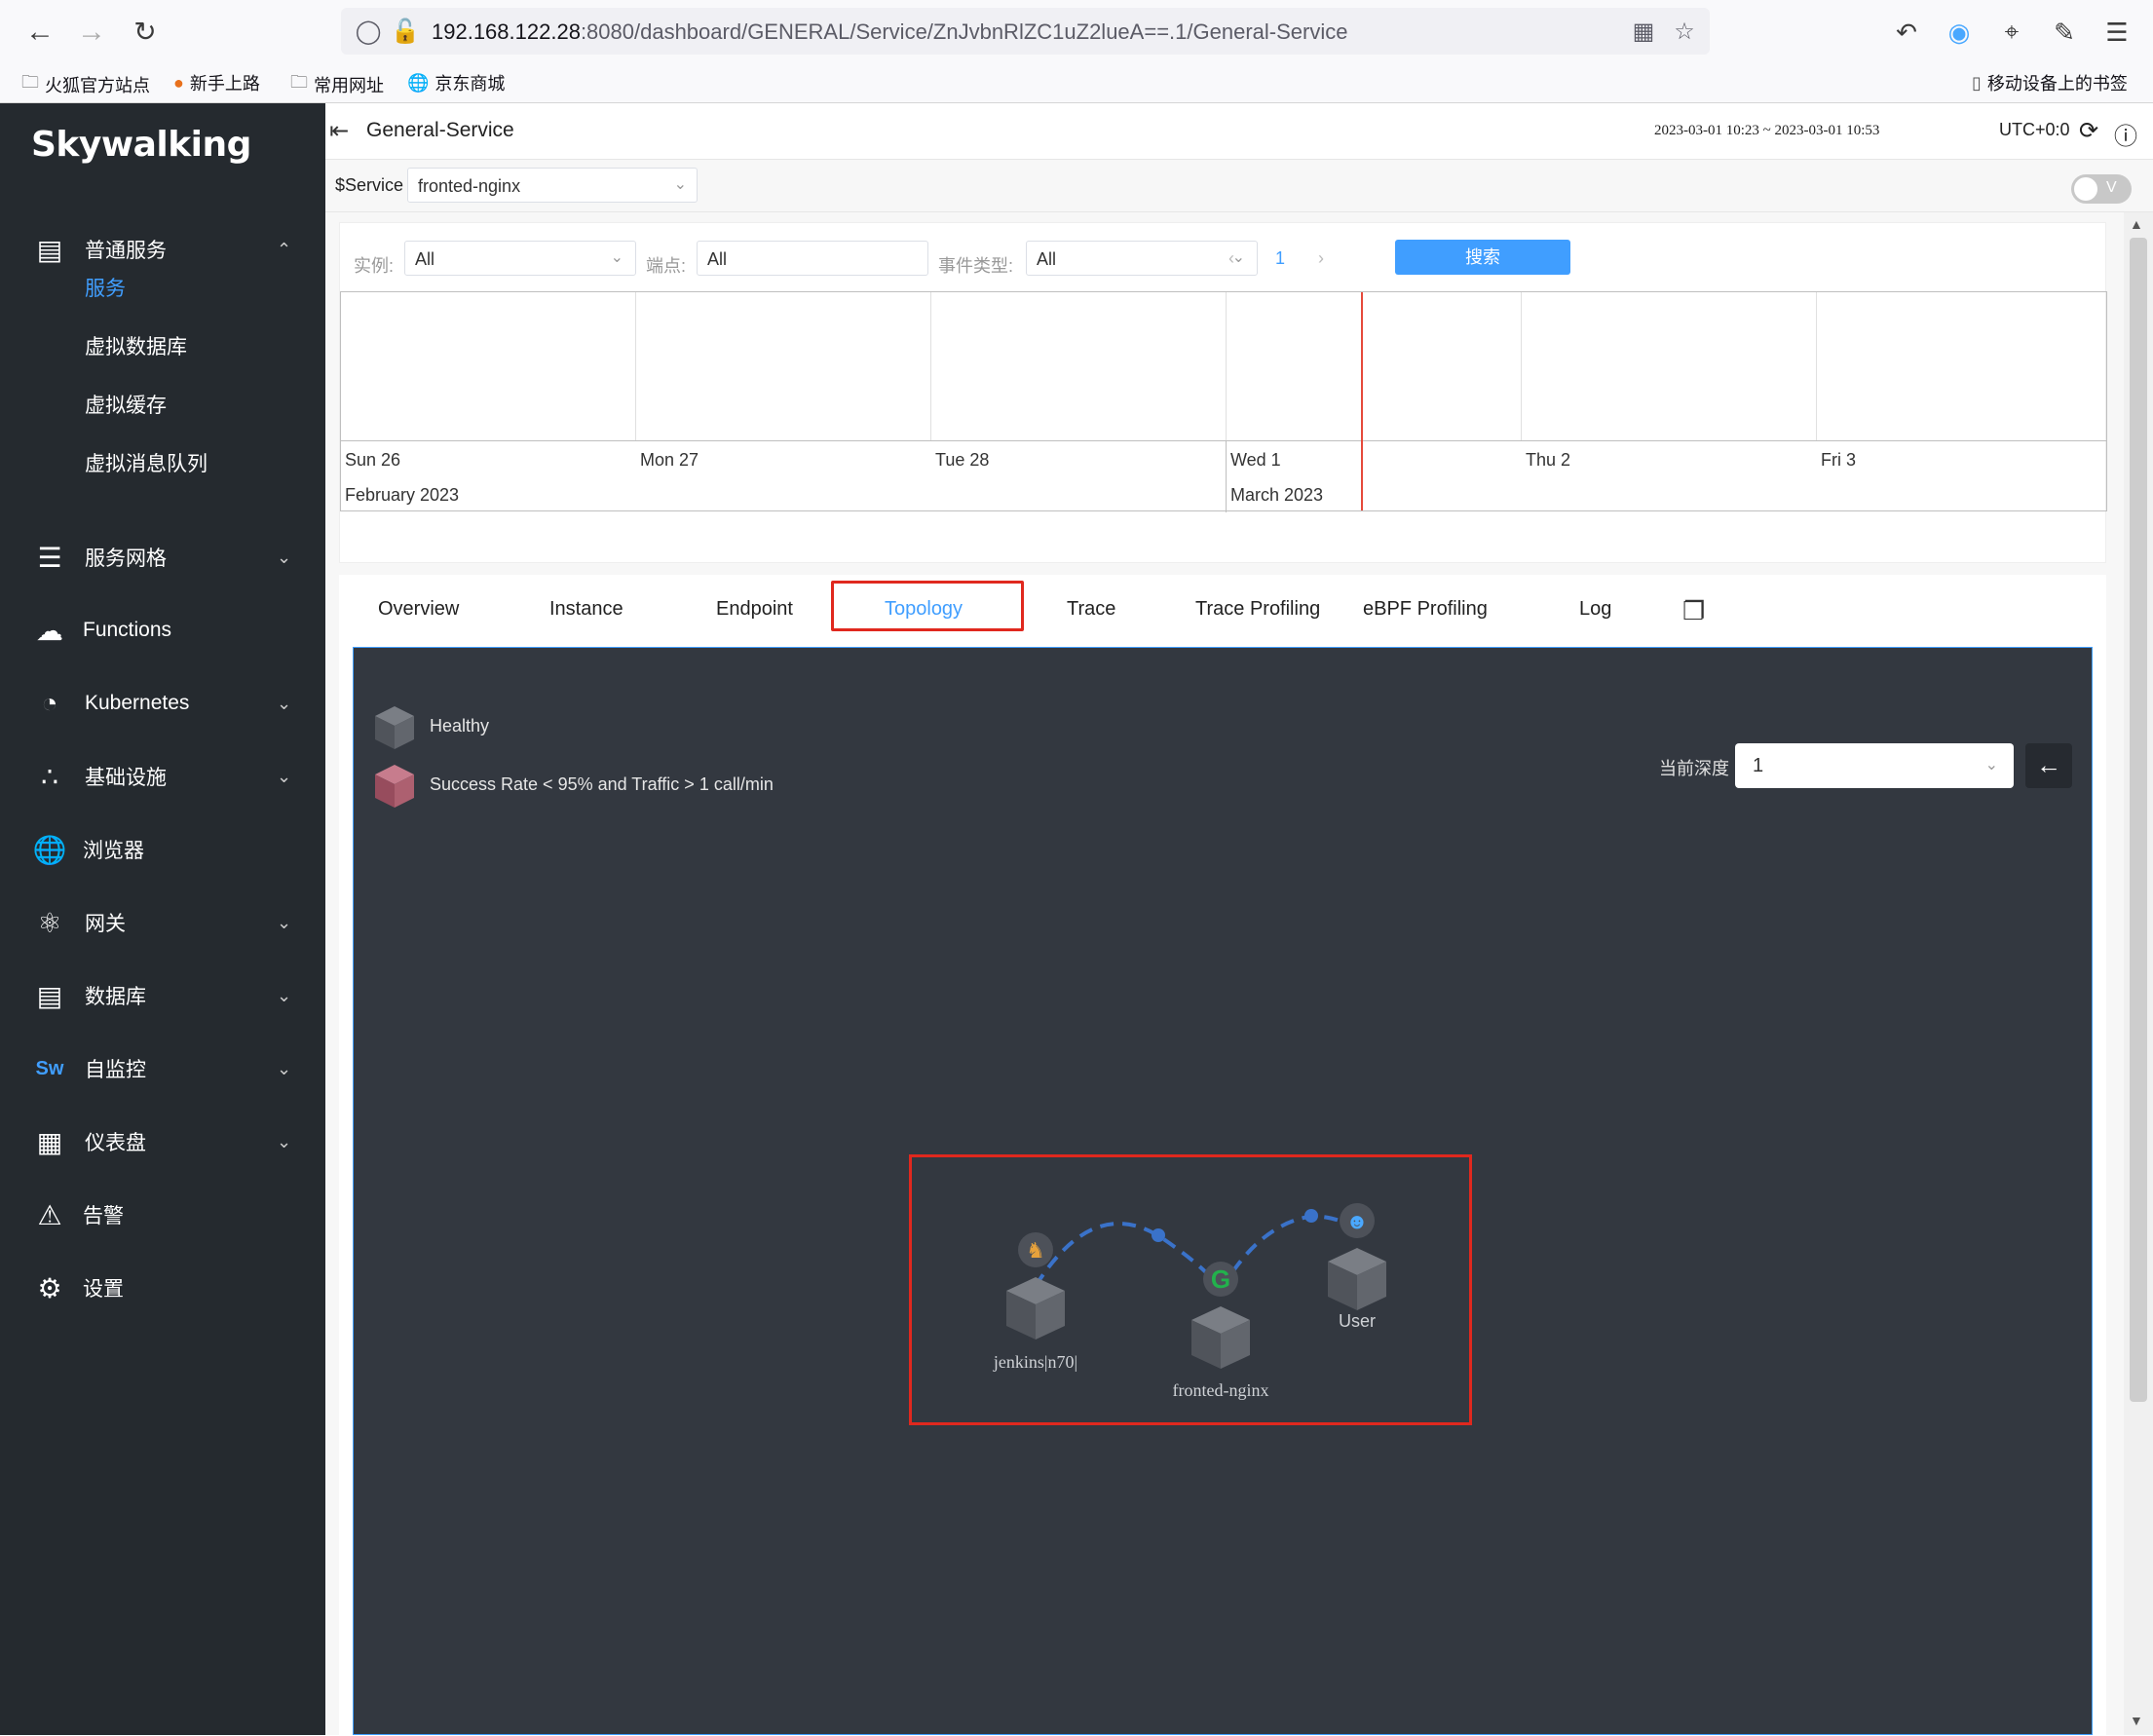  Describe the element at coordinates (1766, 131) in the screenshot. I see `time-range: 2023-03-01 10:23 ~ 2023-03-01 10:53` at that location.